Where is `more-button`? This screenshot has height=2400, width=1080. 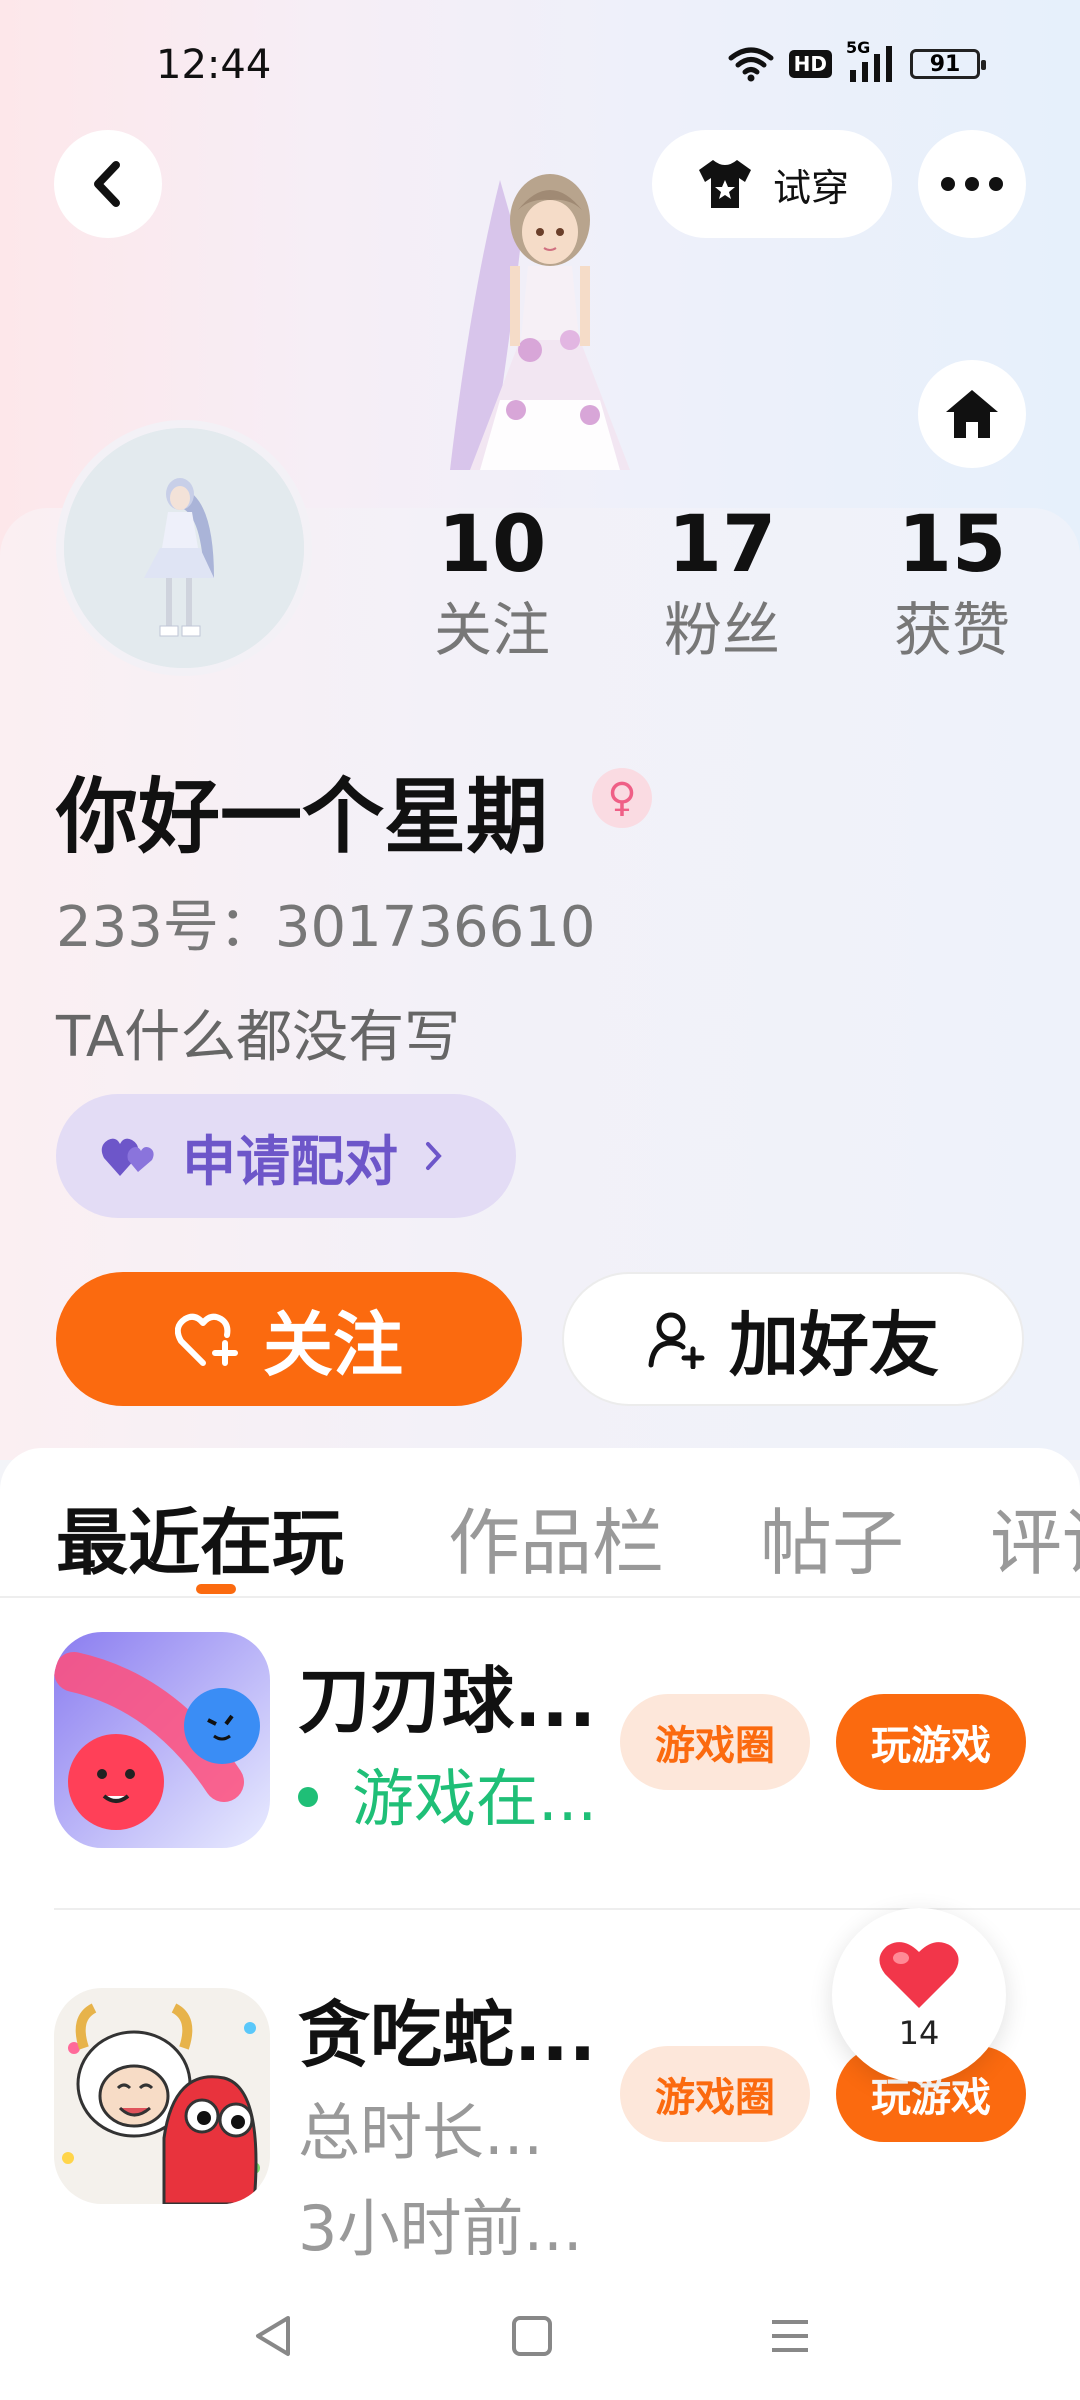 more-button is located at coordinates (972, 184).